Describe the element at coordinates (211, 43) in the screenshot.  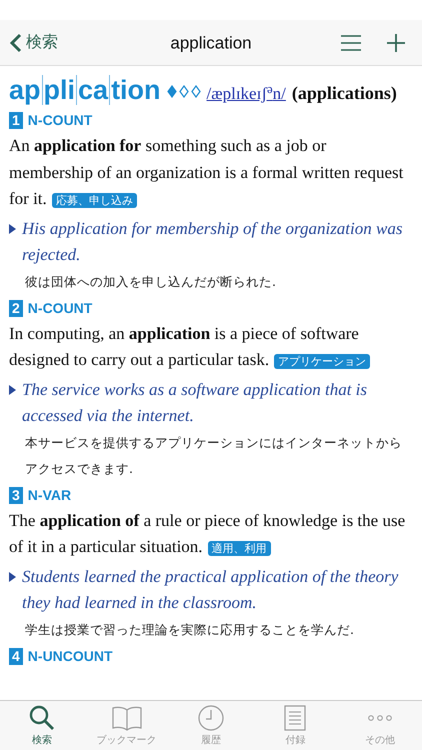
I see `nav-title: application` at that location.